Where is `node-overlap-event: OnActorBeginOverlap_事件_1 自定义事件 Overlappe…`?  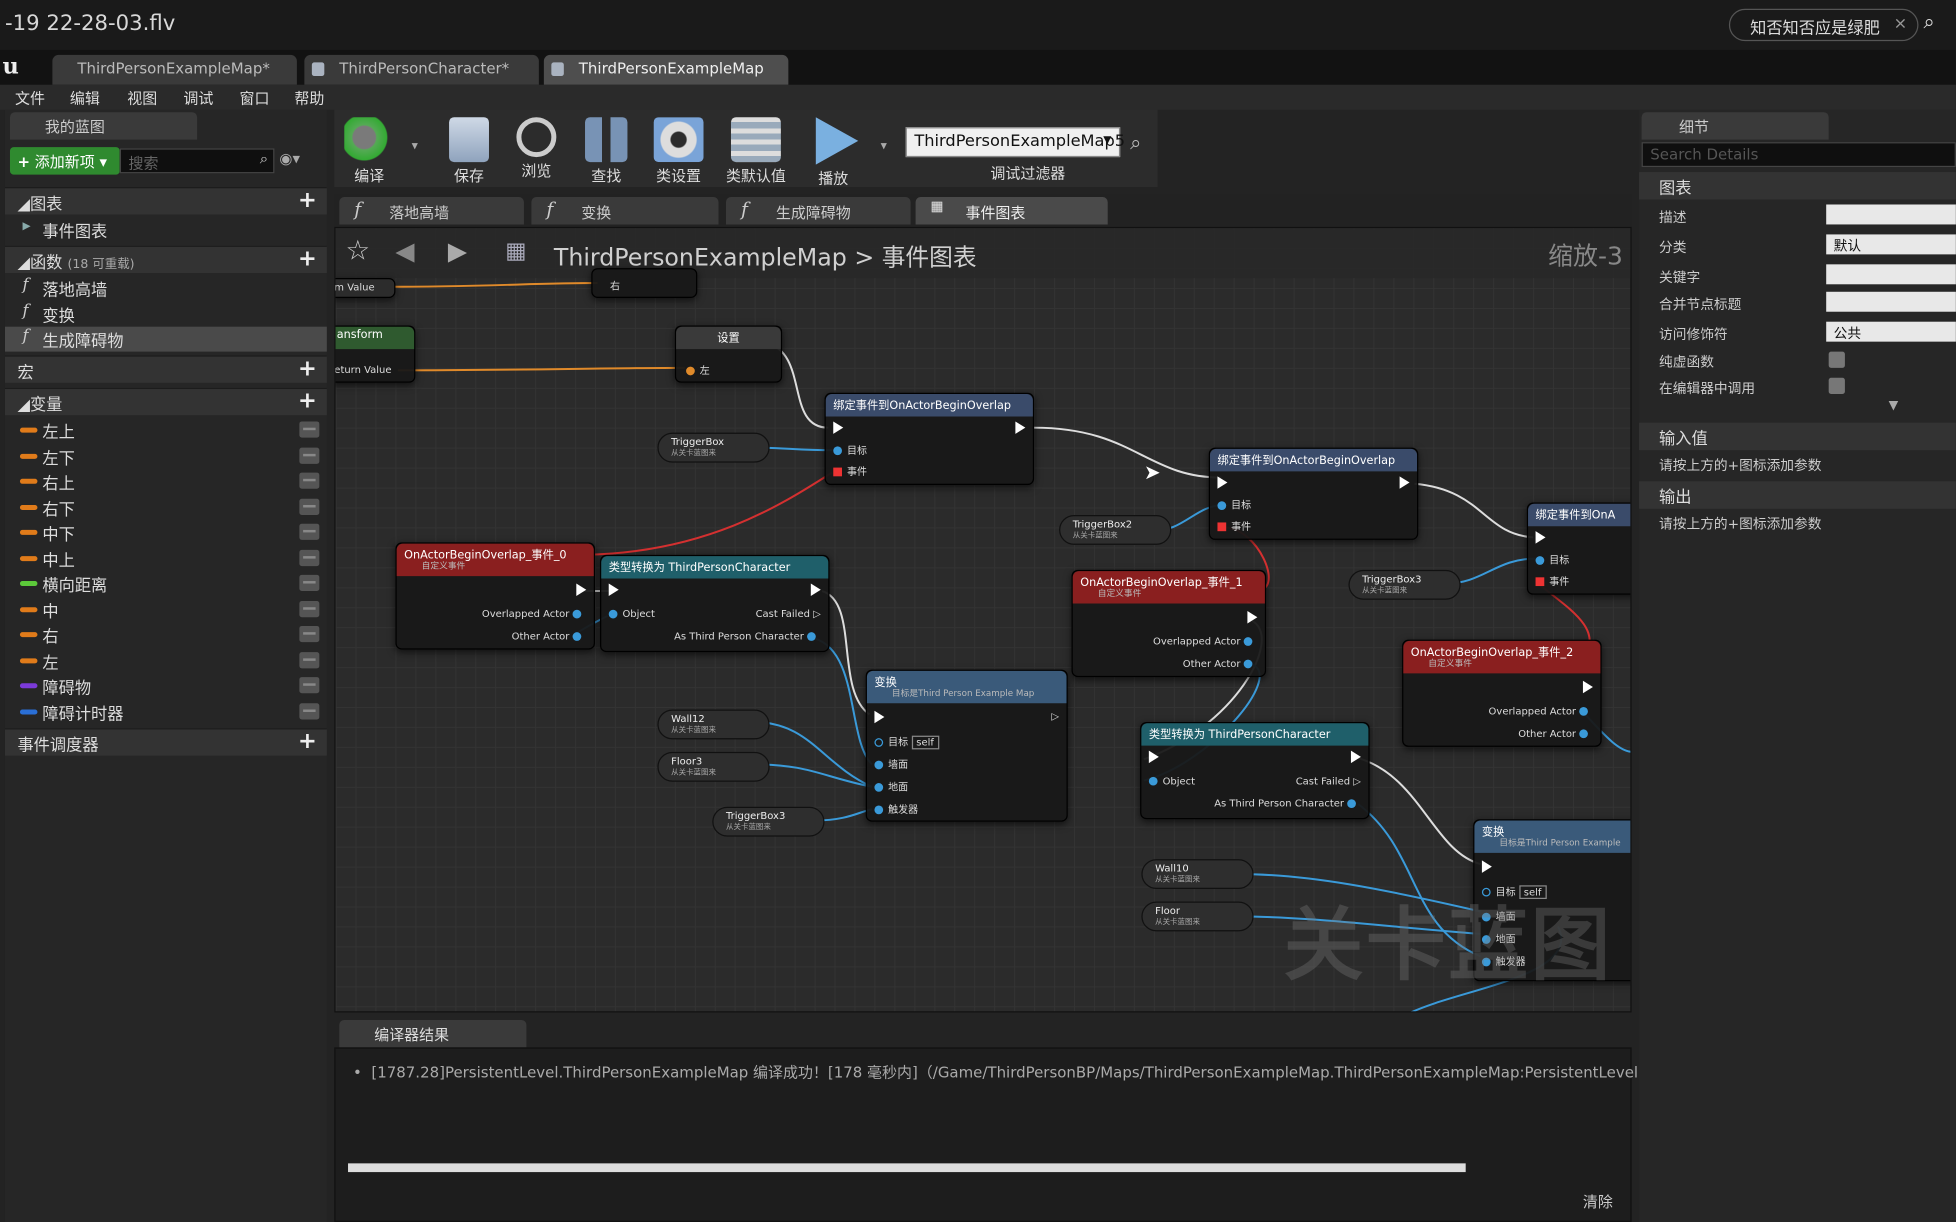 node-overlap-event: OnActorBeginOverlap_事件_1 自定义事件 Overlappe… is located at coordinates (1169, 623).